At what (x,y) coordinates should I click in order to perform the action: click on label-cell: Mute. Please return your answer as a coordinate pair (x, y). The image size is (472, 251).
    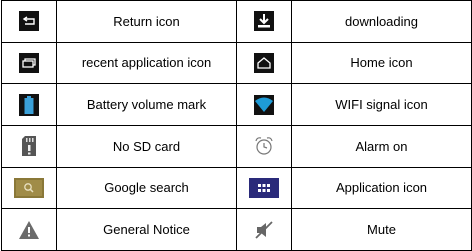
    Looking at the image, I should click on (381, 229).